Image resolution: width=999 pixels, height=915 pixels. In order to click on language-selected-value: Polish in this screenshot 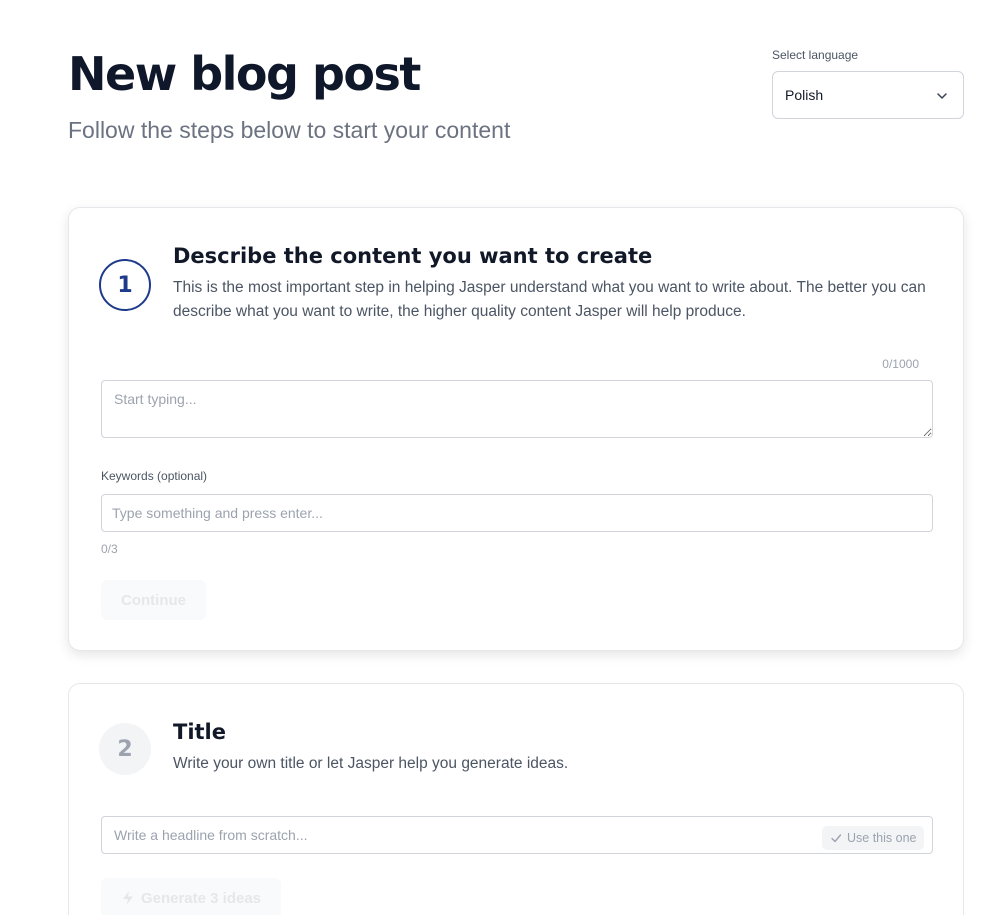, I will do `click(804, 95)`.